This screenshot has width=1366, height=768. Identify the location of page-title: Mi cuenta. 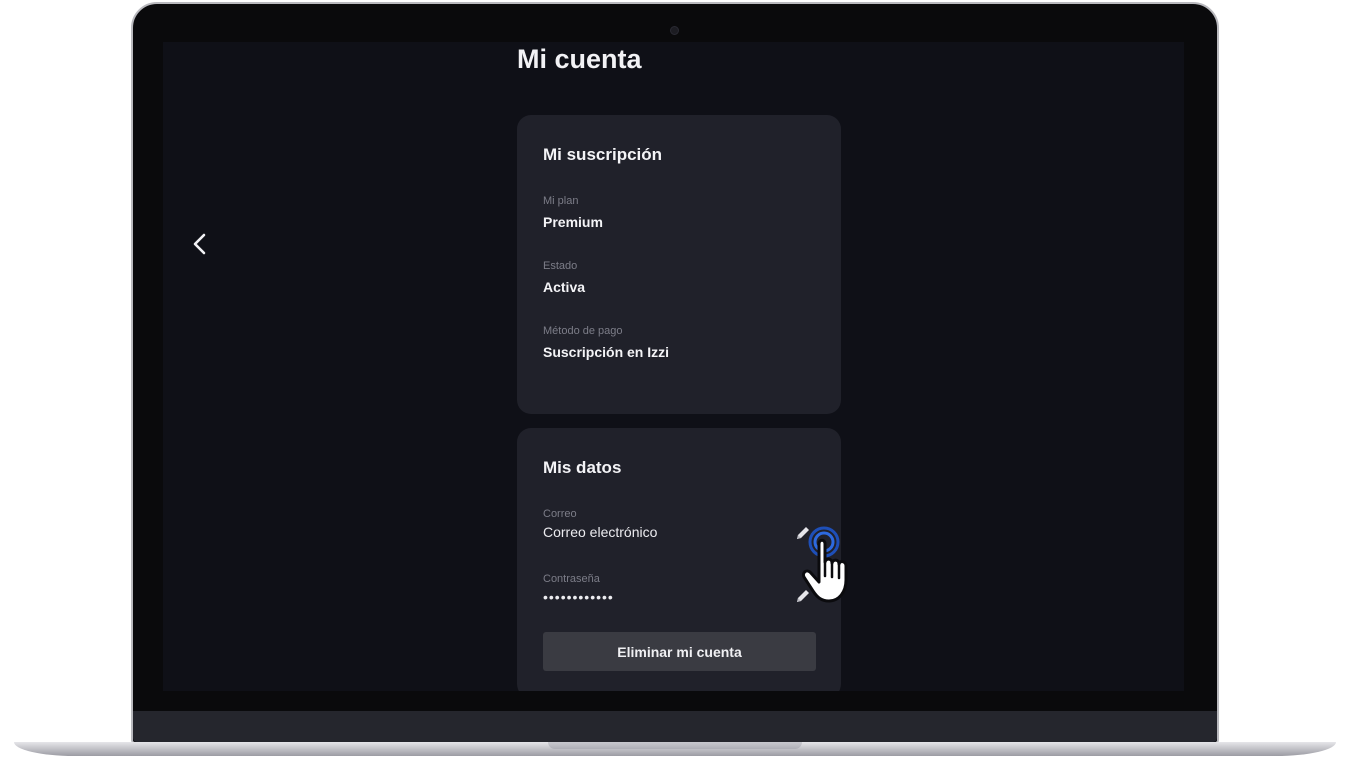
(579, 59).